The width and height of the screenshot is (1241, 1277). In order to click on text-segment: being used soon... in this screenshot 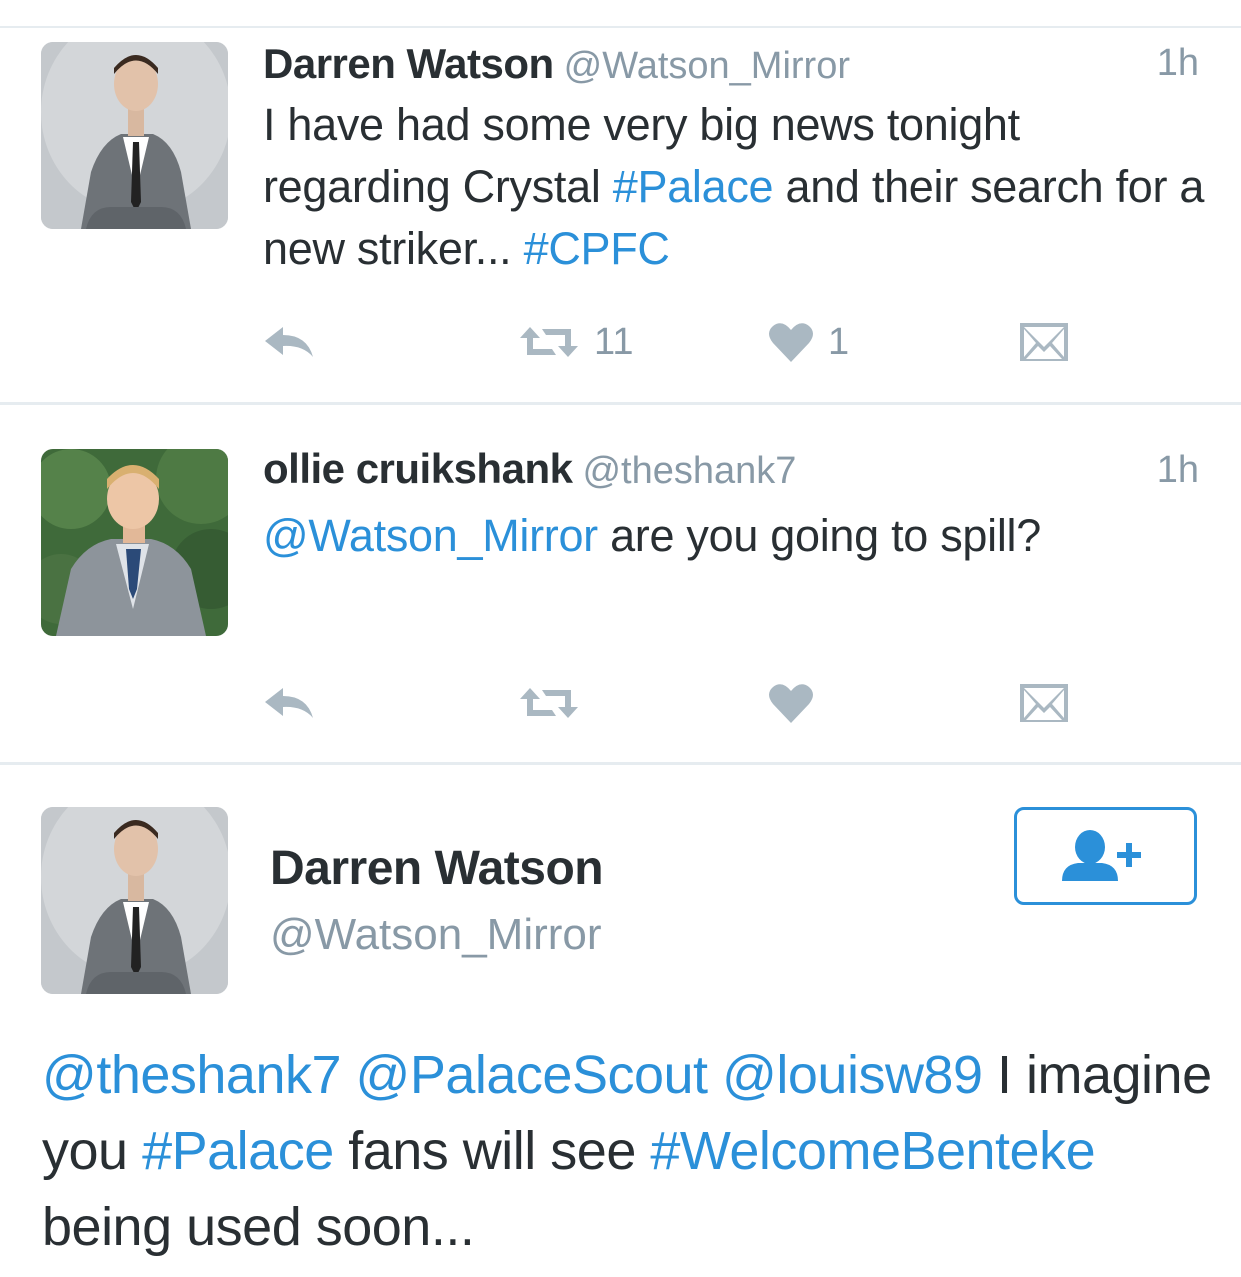, I will do `click(258, 1227)`.